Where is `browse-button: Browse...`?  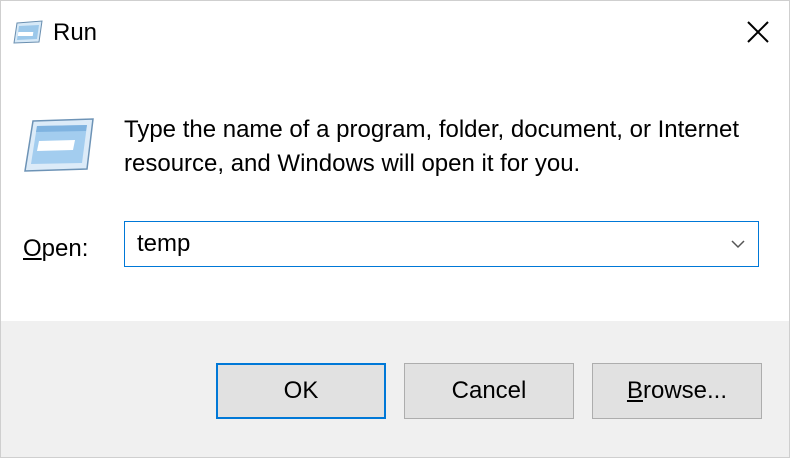
browse-button: Browse... is located at coordinates (677, 391).